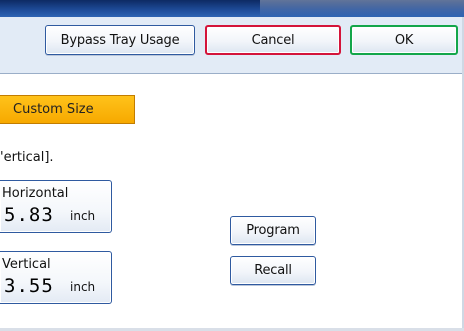  Describe the element at coordinates (27, 157) in the screenshot. I see `instruction-text: 'ertical].` at that location.